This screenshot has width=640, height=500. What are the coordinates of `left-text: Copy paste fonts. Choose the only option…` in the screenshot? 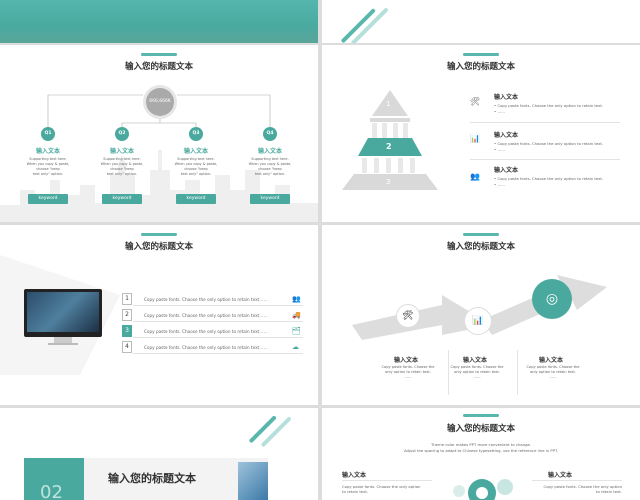 It's located at (381, 489).